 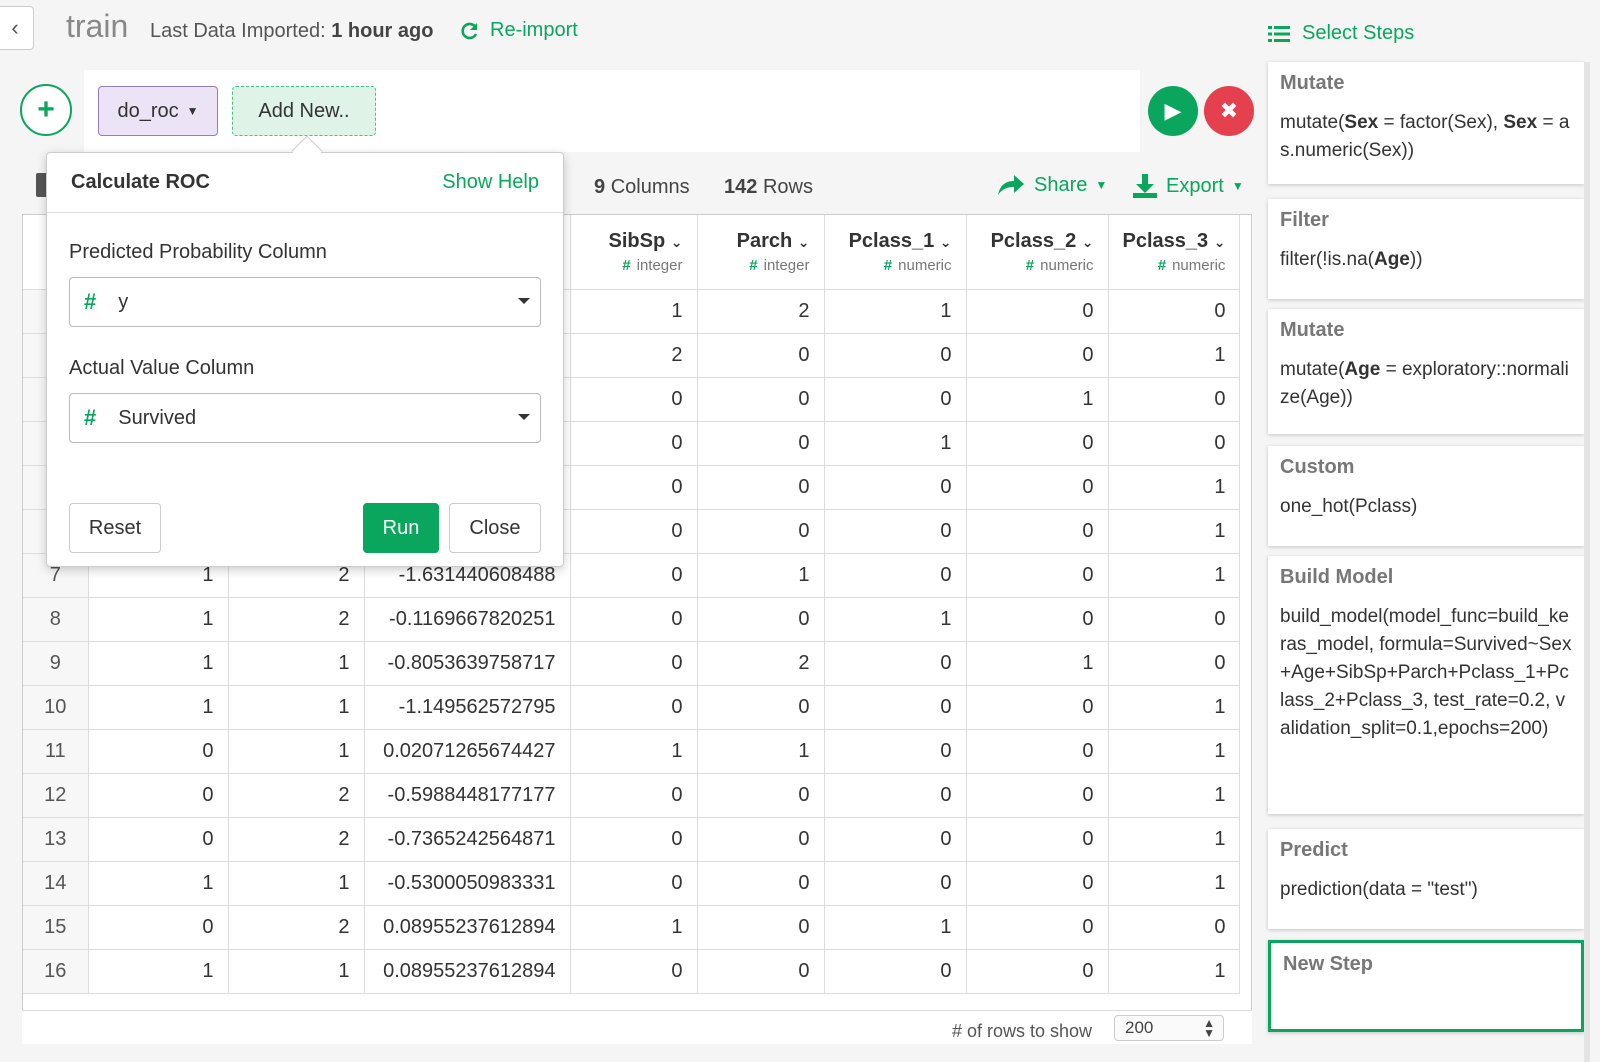 What do you see at coordinates (1173, 111) in the screenshot?
I see `run-steps-button: ▶` at bounding box center [1173, 111].